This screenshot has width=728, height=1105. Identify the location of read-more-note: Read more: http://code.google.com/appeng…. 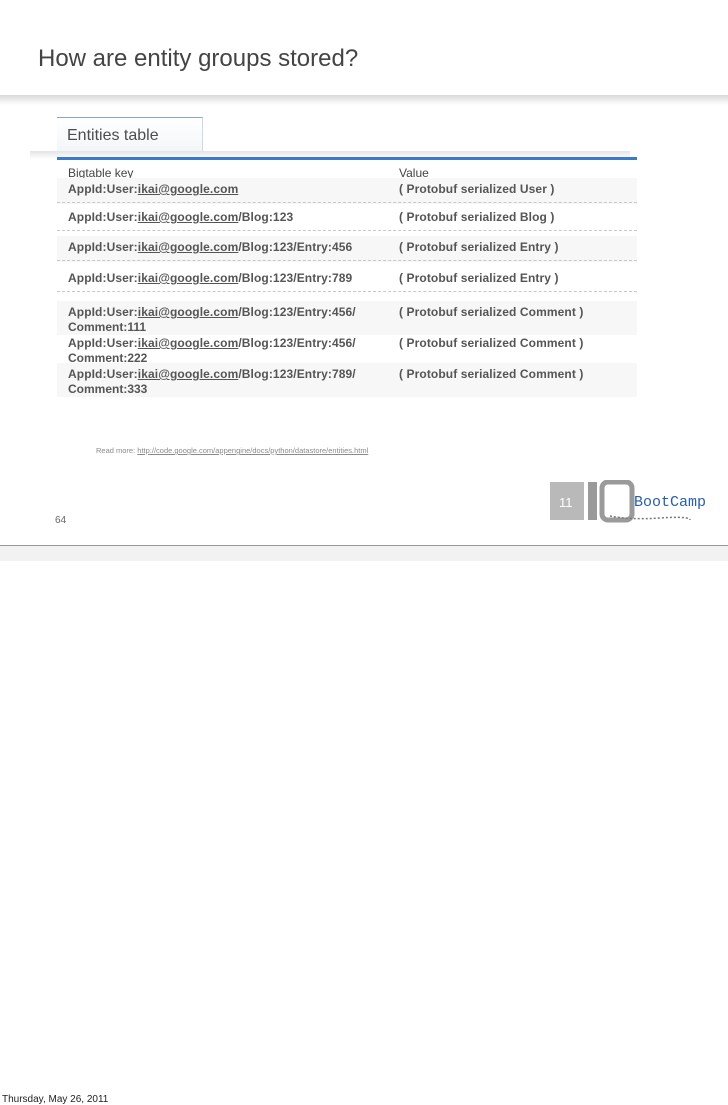
(232, 450).